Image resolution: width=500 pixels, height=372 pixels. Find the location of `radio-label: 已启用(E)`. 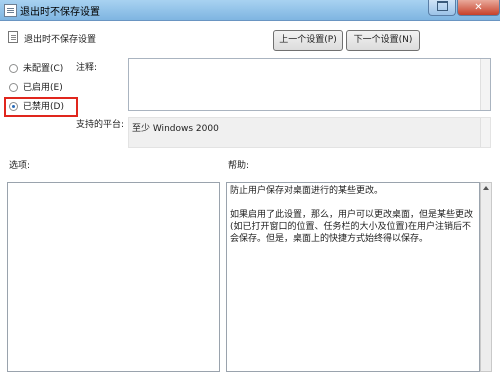

radio-label: 已启用(E) is located at coordinates (43, 88).